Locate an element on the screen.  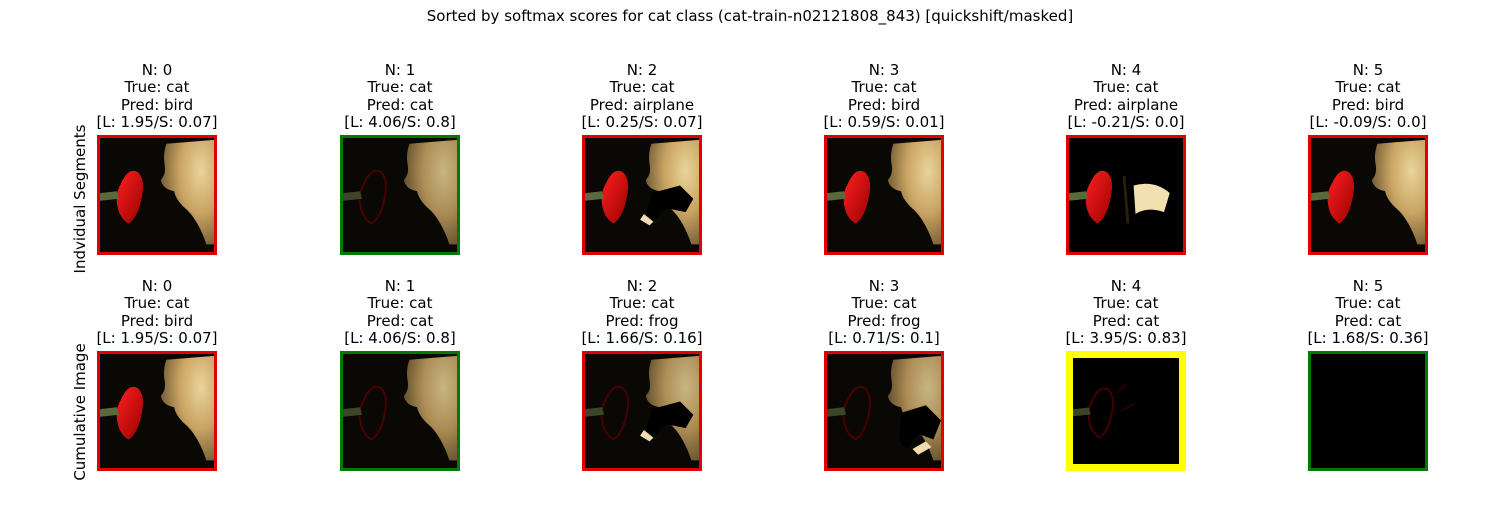
panel-caption: N: 2 True: cat Pred: frog [L: 1.66/S: 0.16] is located at coordinates (642, 312).